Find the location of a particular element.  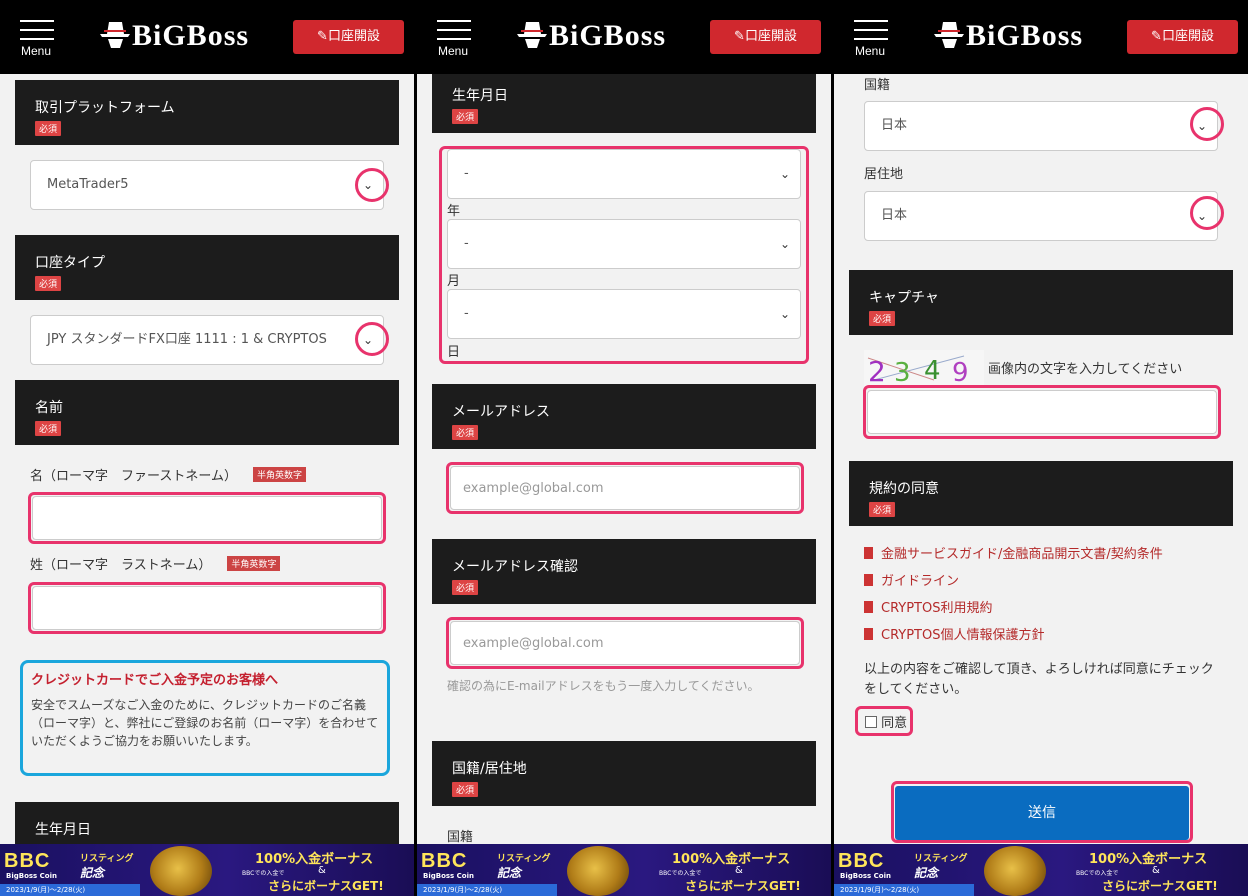

month-select: - ⌄ is located at coordinates (624, 244).